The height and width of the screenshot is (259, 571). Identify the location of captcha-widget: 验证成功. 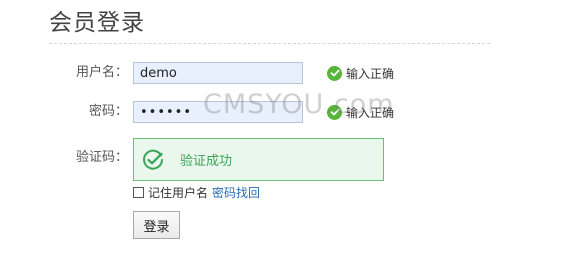
(258, 159).